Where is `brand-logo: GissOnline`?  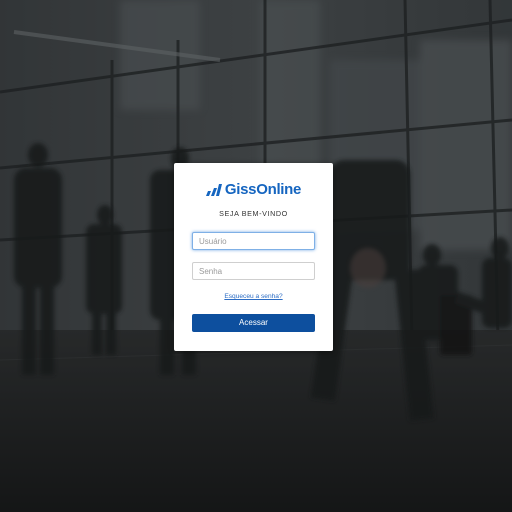 brand-logo: GissOnline is located at coordinates (253, 190).